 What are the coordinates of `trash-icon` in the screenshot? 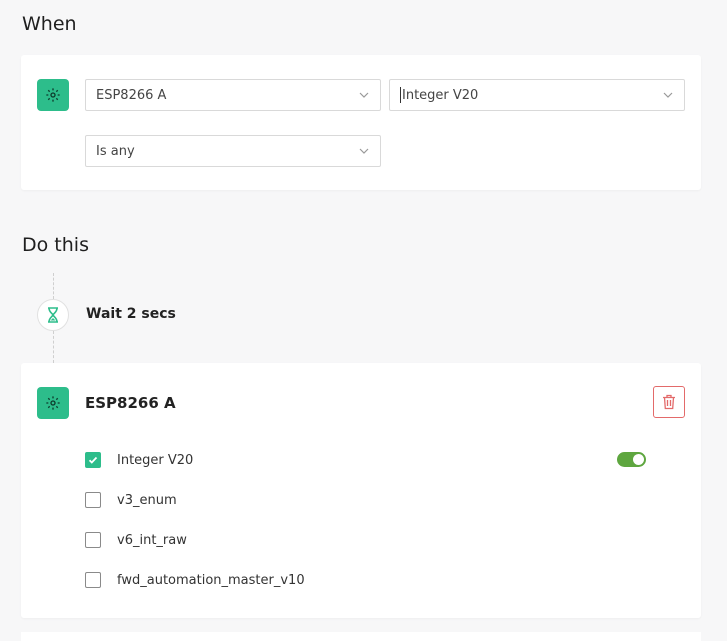 It's located at (669, 402).